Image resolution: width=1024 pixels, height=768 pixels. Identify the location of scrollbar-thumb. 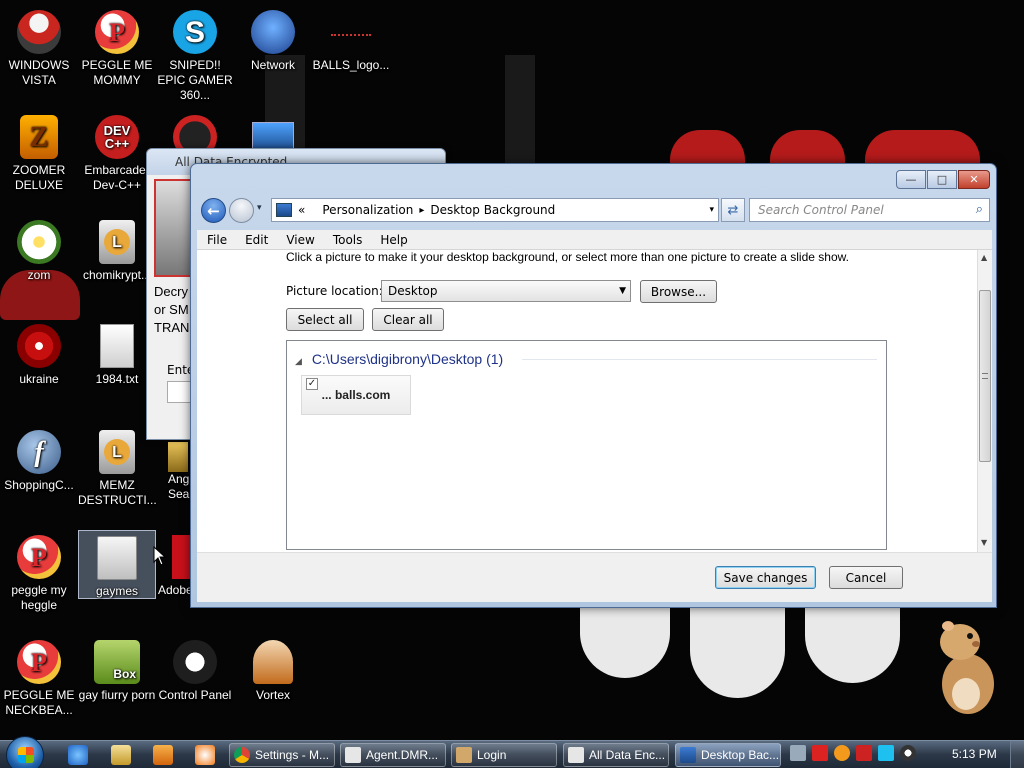
(985, 376).